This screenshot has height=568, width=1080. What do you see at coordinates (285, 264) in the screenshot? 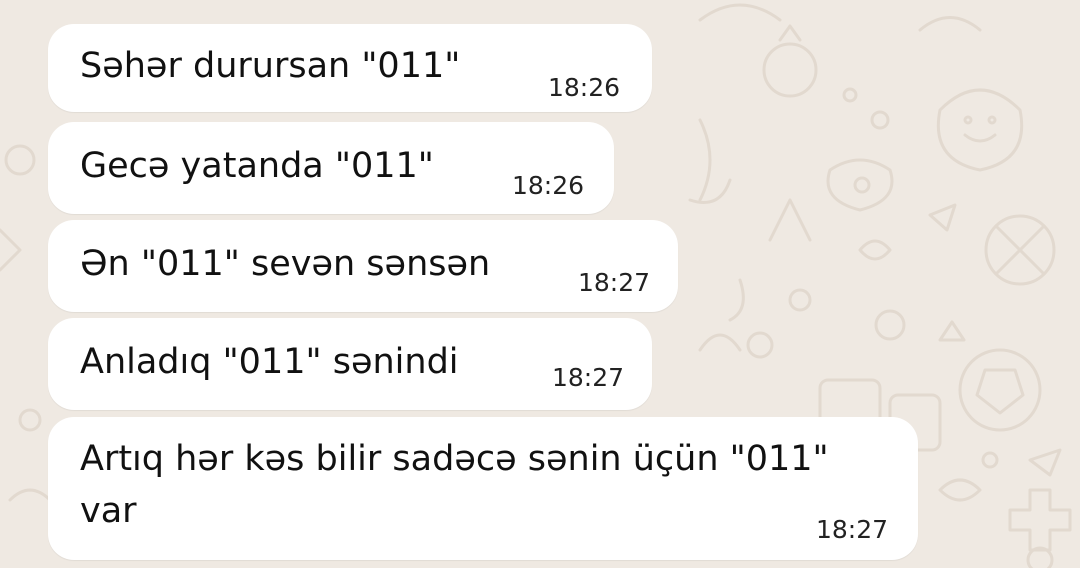
I see `message-text: Ən "011" sevən sənsən` at bounding box center [285, 264].